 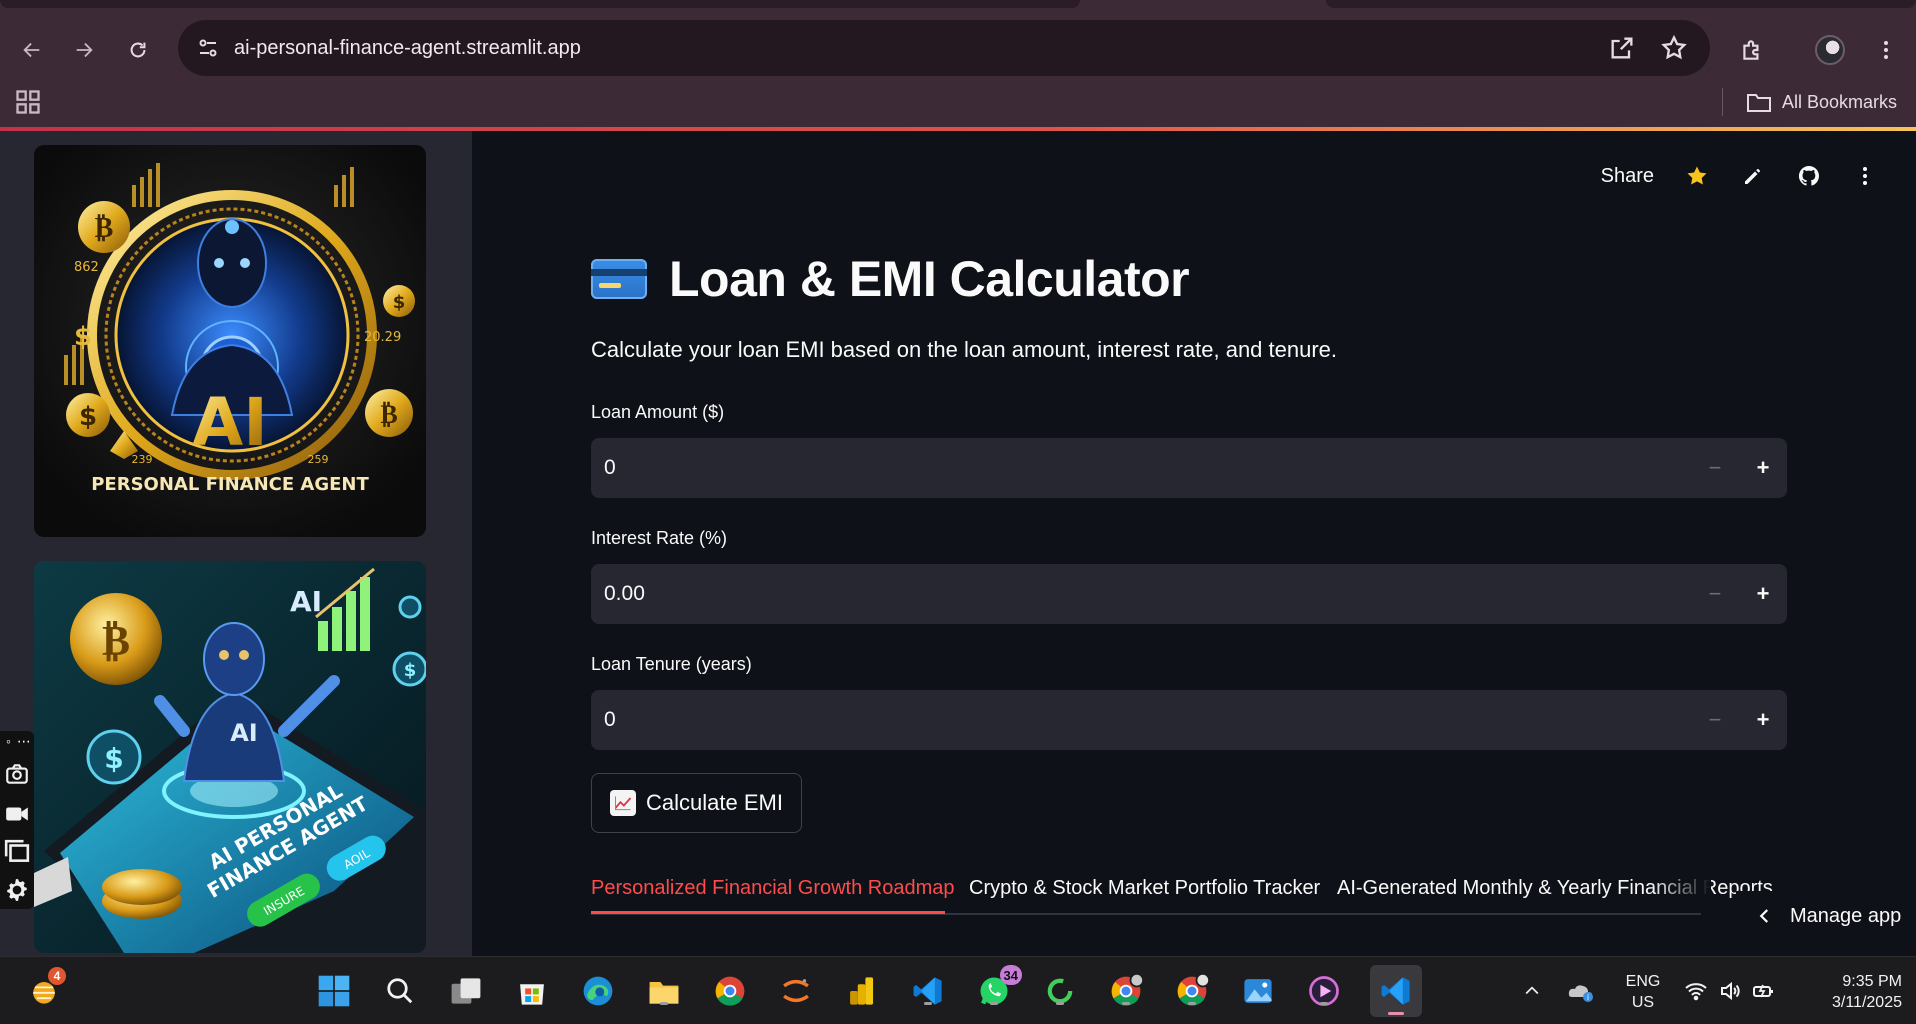 I want to click on loan-amount-label: Loan Amount ($), so click(x=658, y=412).